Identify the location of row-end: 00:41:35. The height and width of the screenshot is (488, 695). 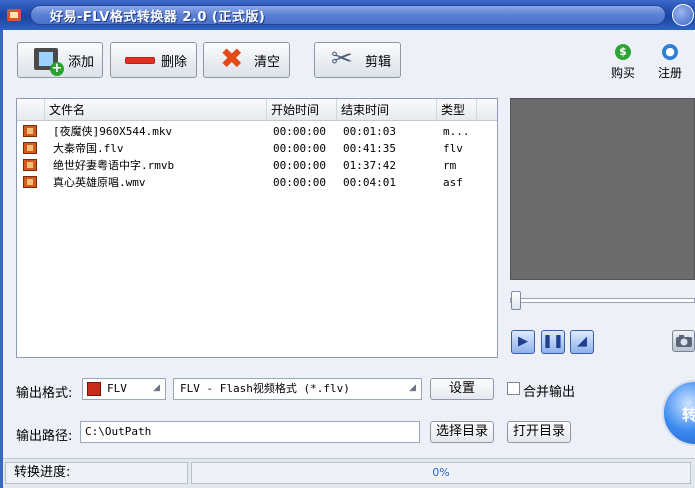
(369, 148).